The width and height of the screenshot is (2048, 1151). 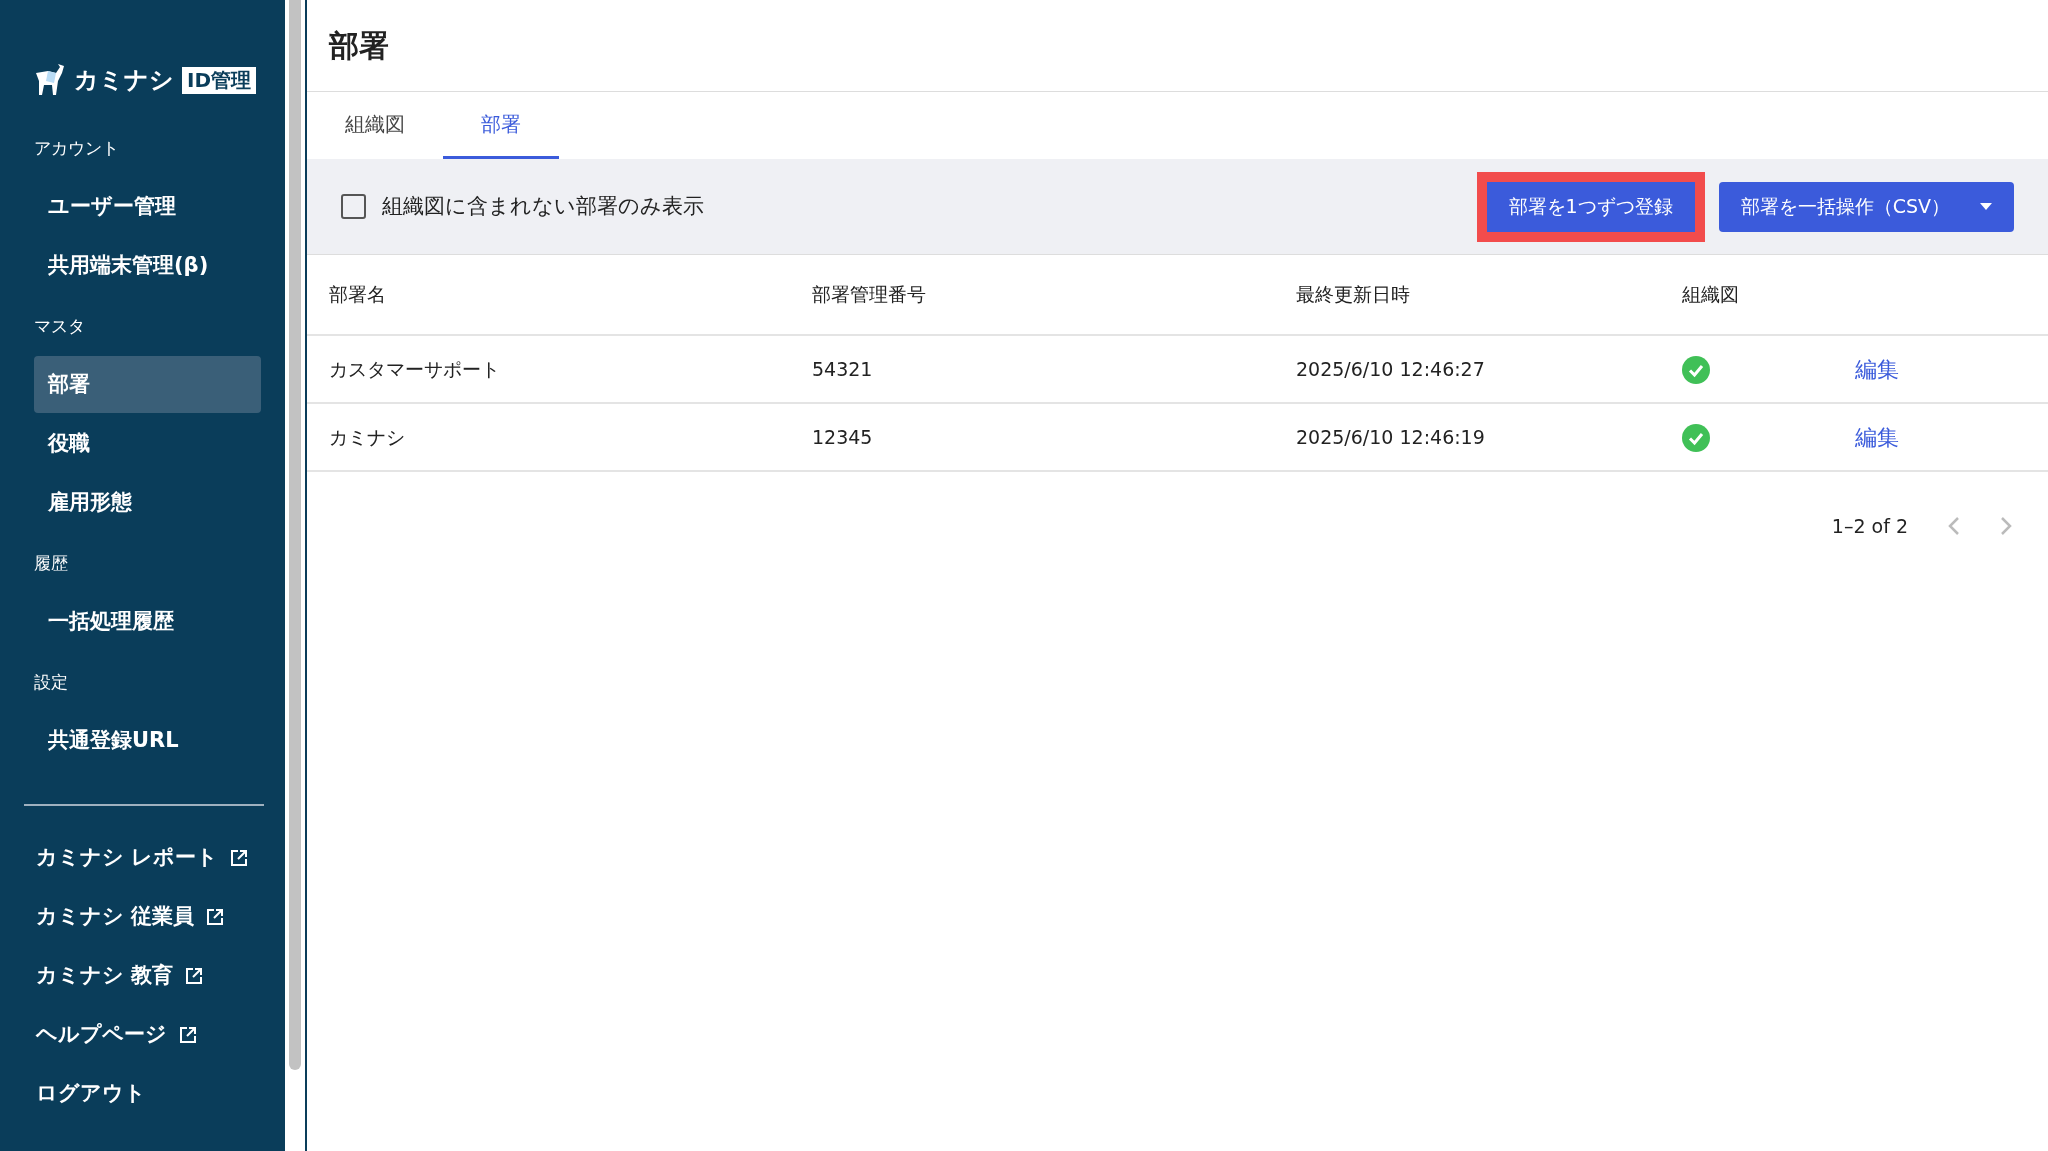 I want to click on table-cell: カミナシ, so click(x=548, y=437).